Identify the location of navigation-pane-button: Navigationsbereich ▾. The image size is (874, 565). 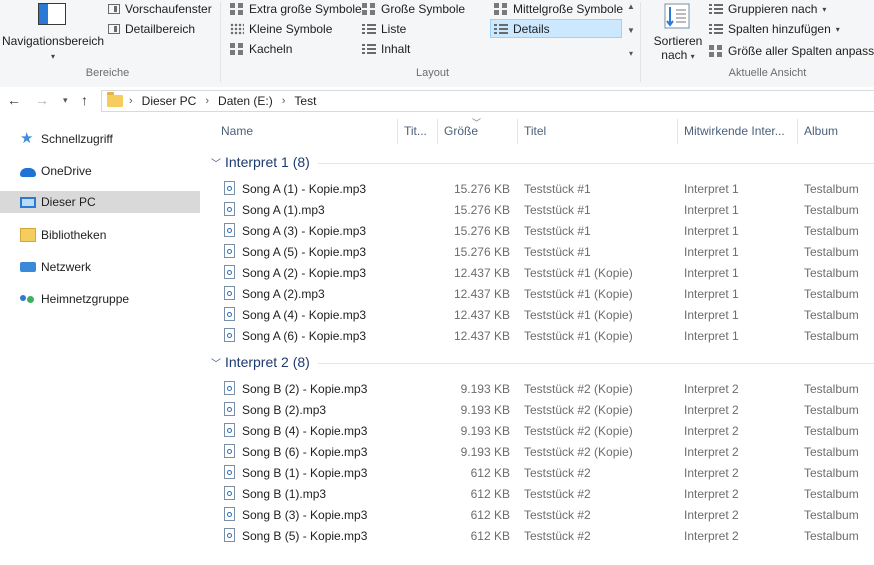
(53, 49).